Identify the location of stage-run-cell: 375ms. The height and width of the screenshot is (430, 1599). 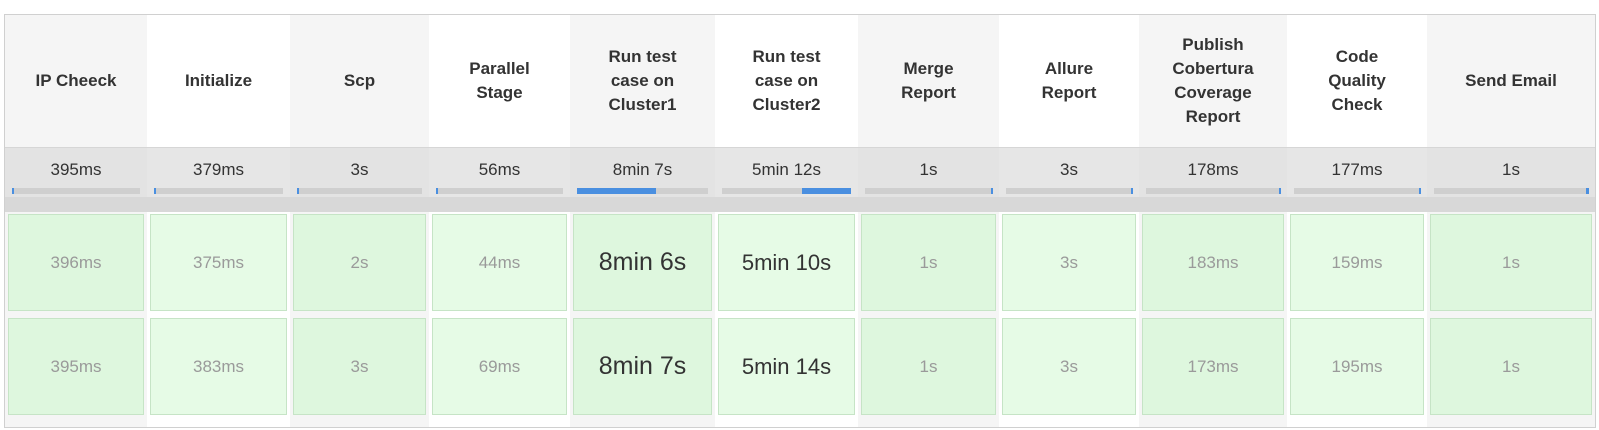
(218, 262).